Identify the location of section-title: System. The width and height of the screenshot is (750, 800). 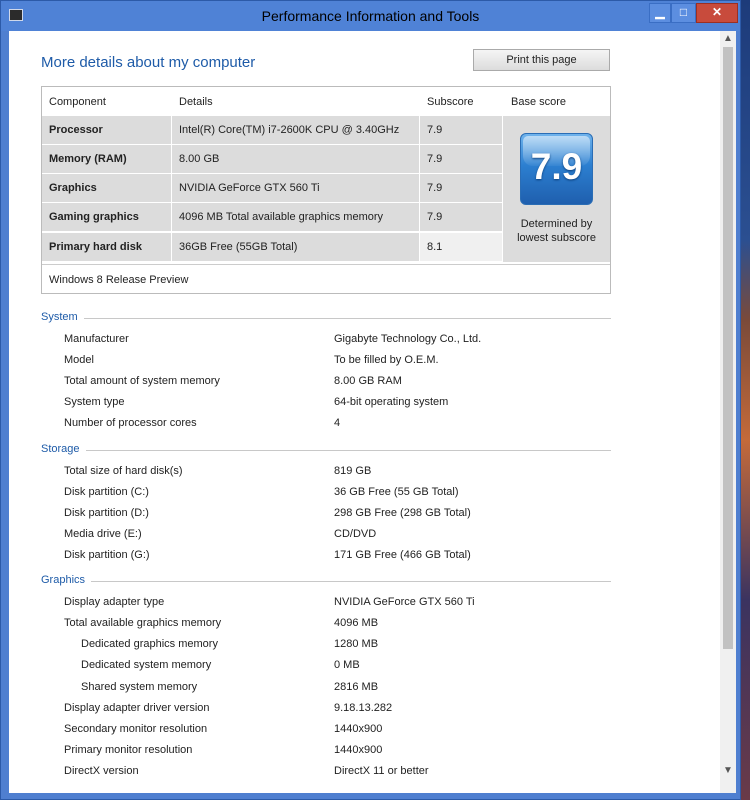
(62, 317).